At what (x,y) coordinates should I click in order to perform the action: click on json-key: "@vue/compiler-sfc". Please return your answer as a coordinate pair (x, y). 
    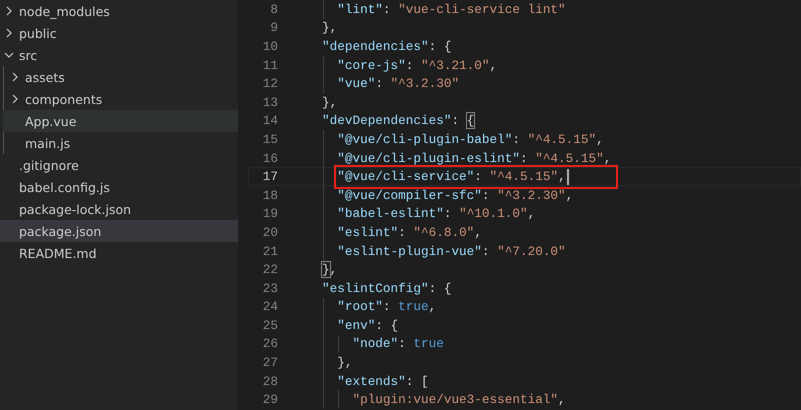
    Looking at the image, I should click on (394, 195).